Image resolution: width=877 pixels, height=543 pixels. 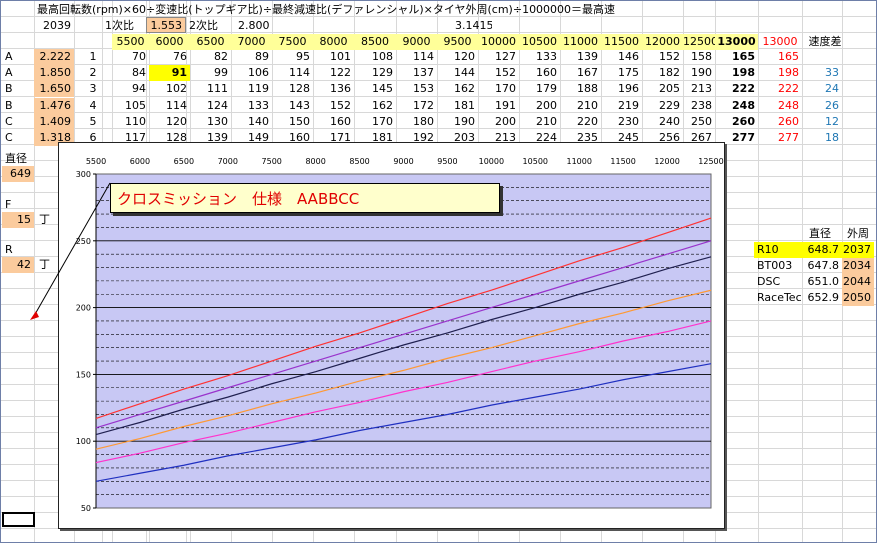 I want to click on annotation-arrowhead, so click(x=34, y=315).